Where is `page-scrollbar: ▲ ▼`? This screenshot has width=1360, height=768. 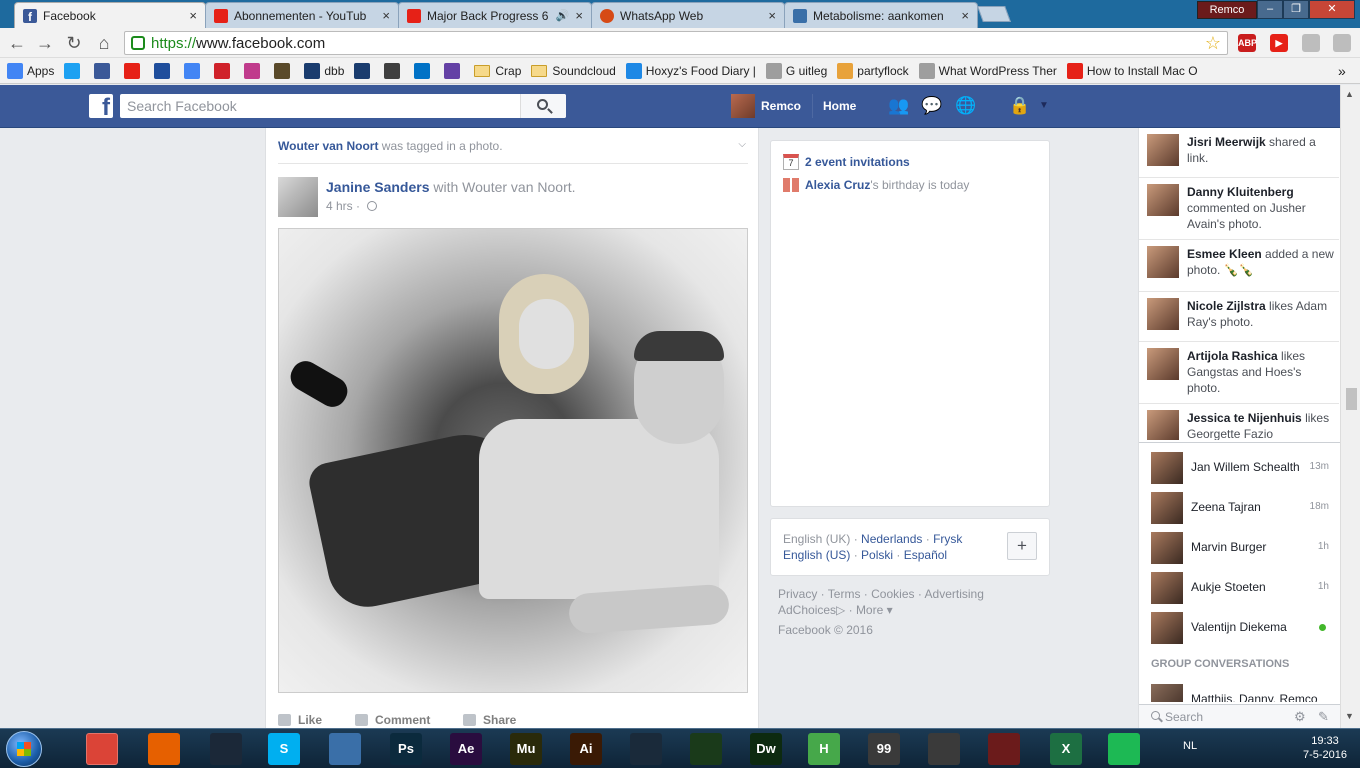
page-scrollbar: ▲ ▼ is located at coordinates (1350, 406).